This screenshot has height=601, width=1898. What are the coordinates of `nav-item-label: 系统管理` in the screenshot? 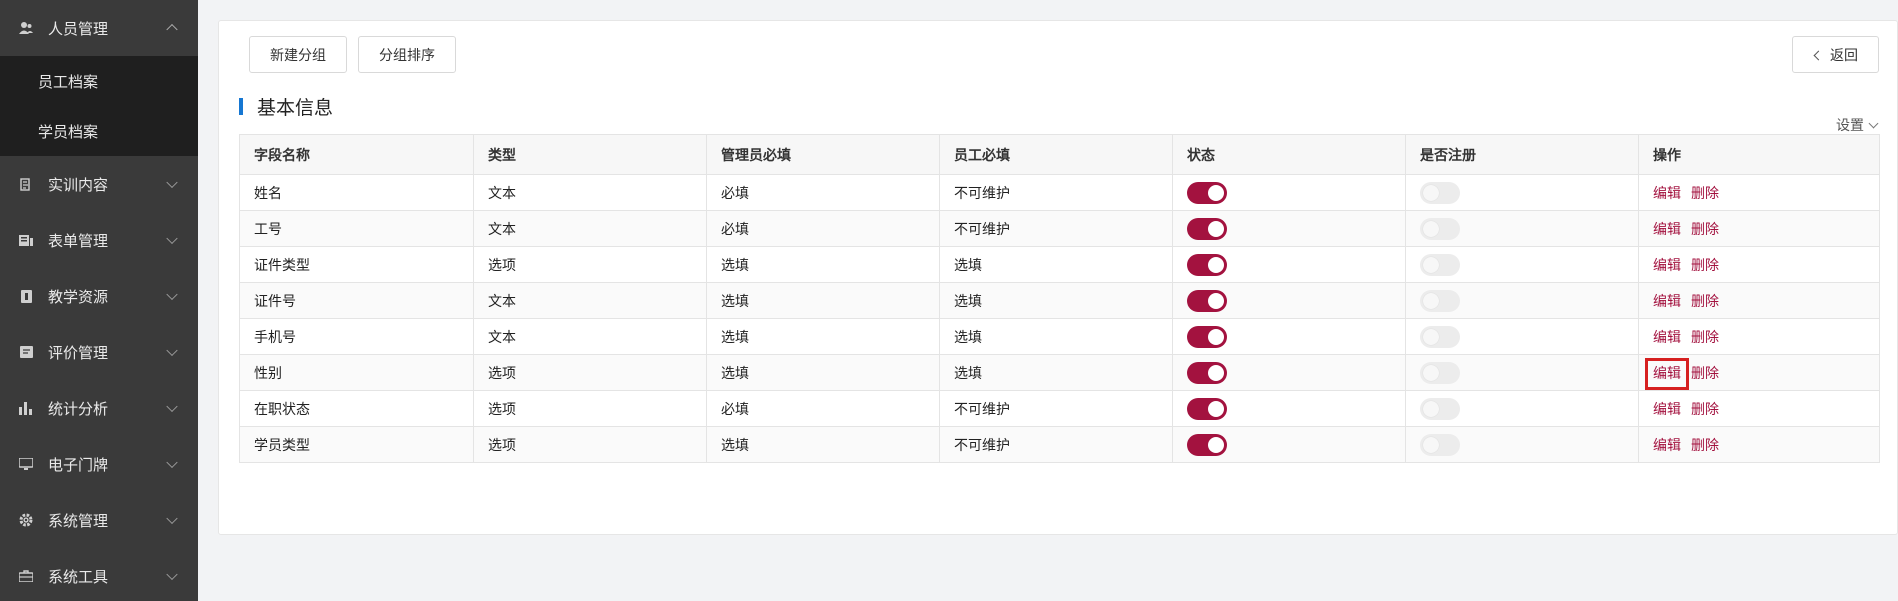 It's located at (78, 520).